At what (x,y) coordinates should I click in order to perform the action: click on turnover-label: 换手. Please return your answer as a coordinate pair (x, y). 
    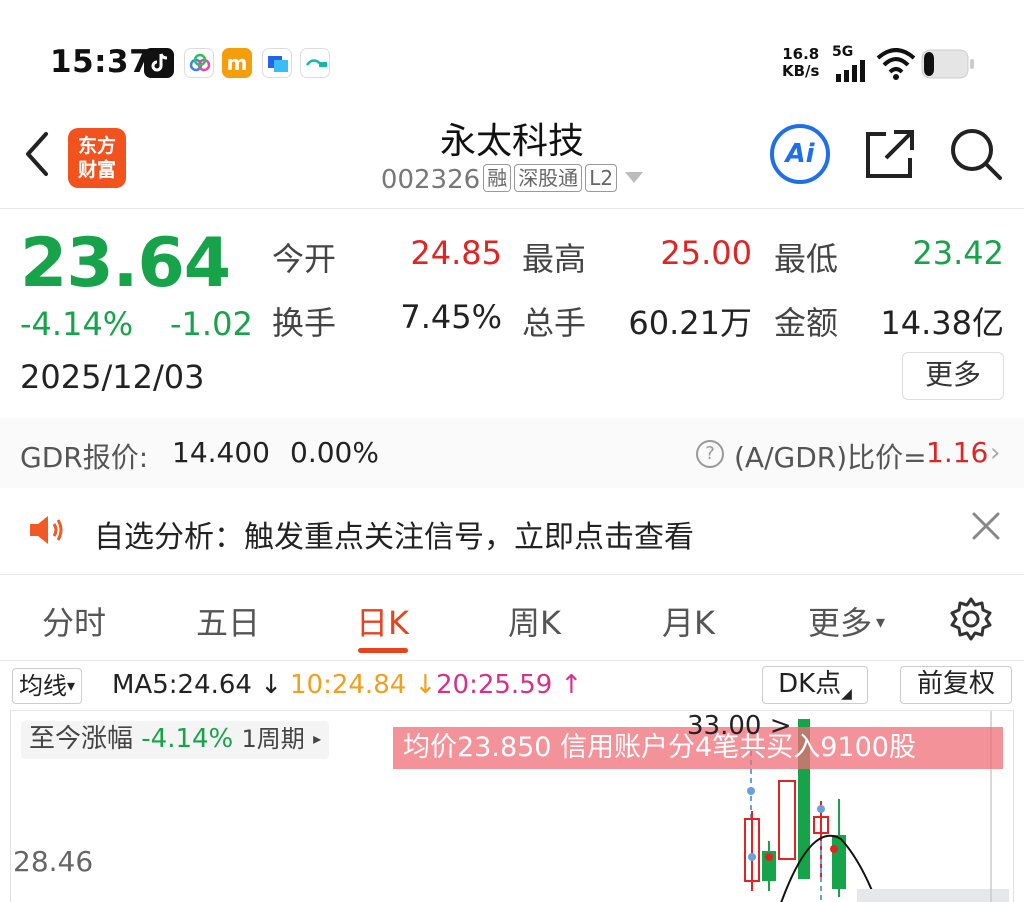
    Looking at the image, I should click on (304, 323).